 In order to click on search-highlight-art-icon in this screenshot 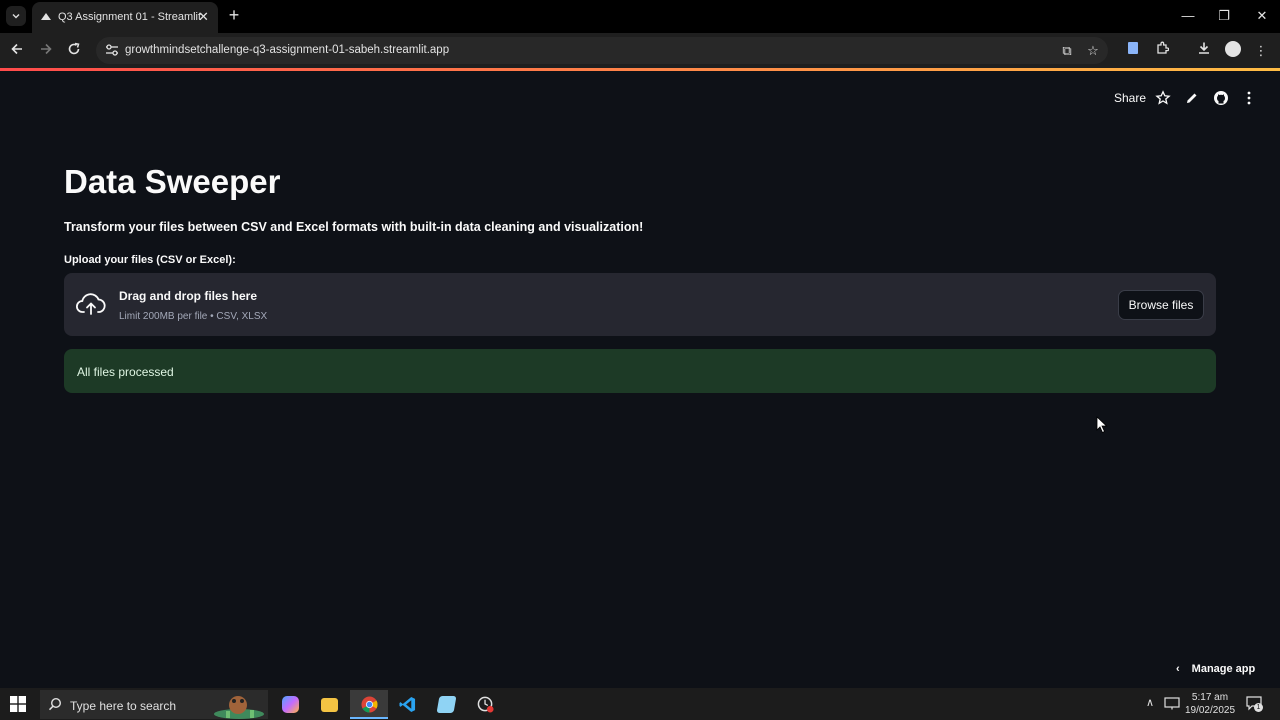, I will do `click(239, 707)`.